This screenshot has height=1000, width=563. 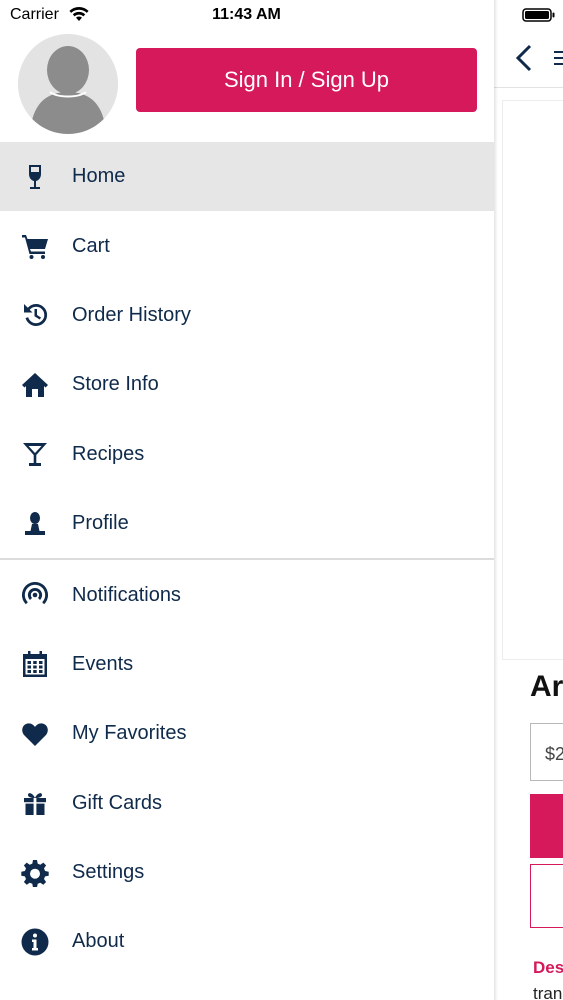 I want to click on add-to-favorites-button, so click(x=546, y=896).